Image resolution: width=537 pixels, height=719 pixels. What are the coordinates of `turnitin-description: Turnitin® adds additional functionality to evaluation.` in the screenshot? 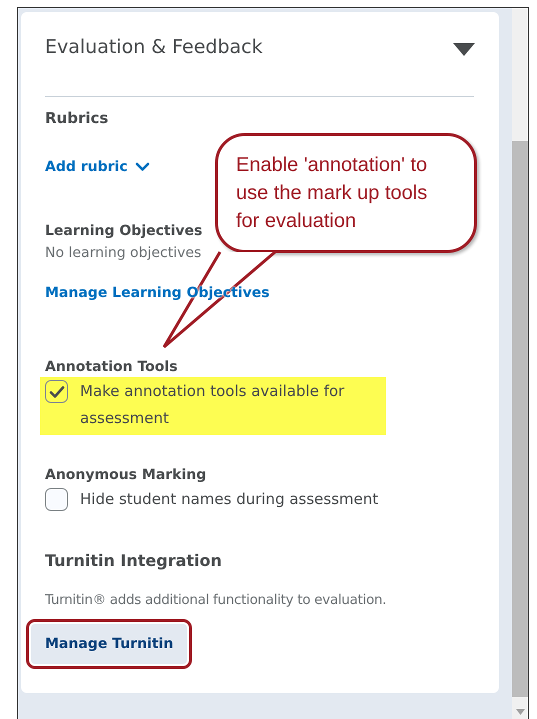 It's located at (215, 600).